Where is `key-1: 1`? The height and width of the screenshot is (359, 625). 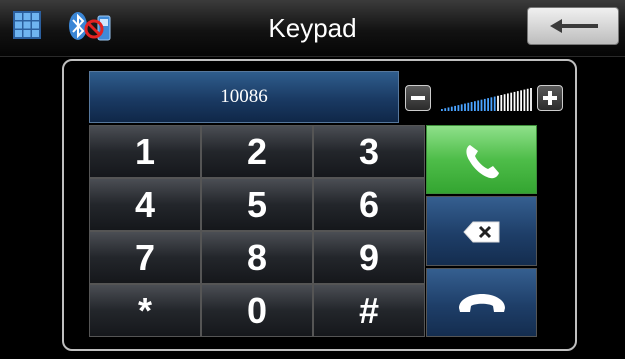
key-1: 1 is located at coordinates (145, 151).